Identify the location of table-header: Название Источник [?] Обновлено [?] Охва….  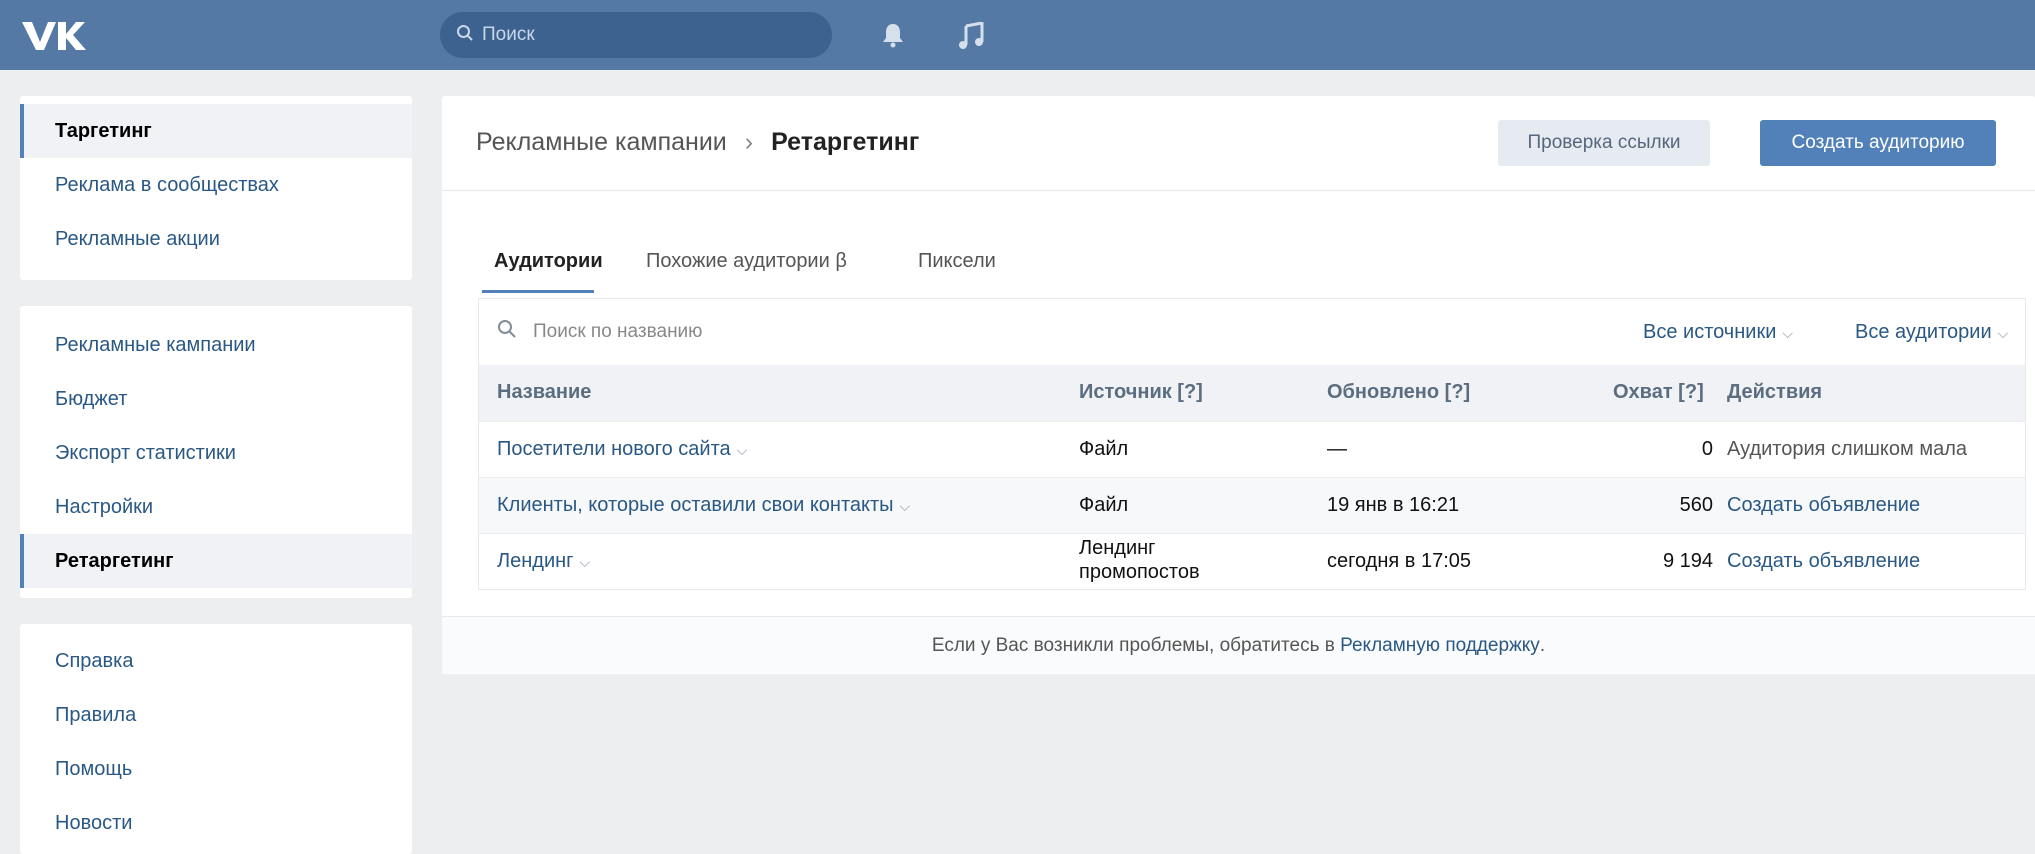
(1252, 393).